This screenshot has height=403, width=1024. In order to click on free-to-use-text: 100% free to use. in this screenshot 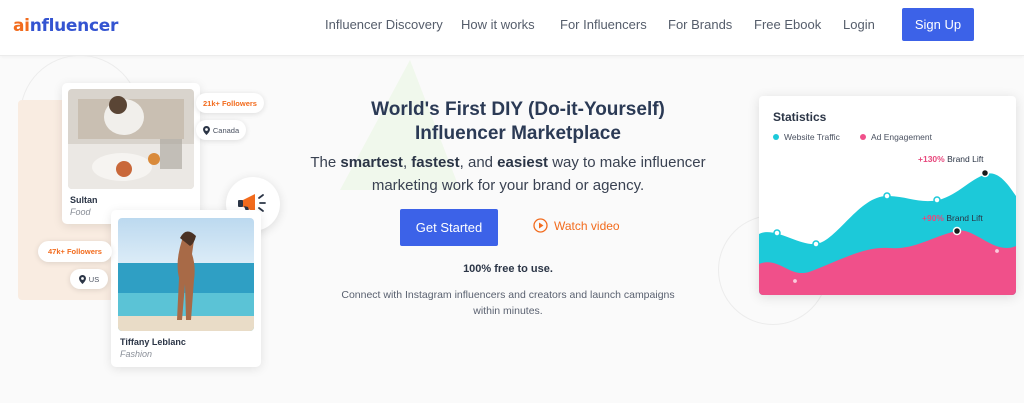, I will do `click(508, 269)`.